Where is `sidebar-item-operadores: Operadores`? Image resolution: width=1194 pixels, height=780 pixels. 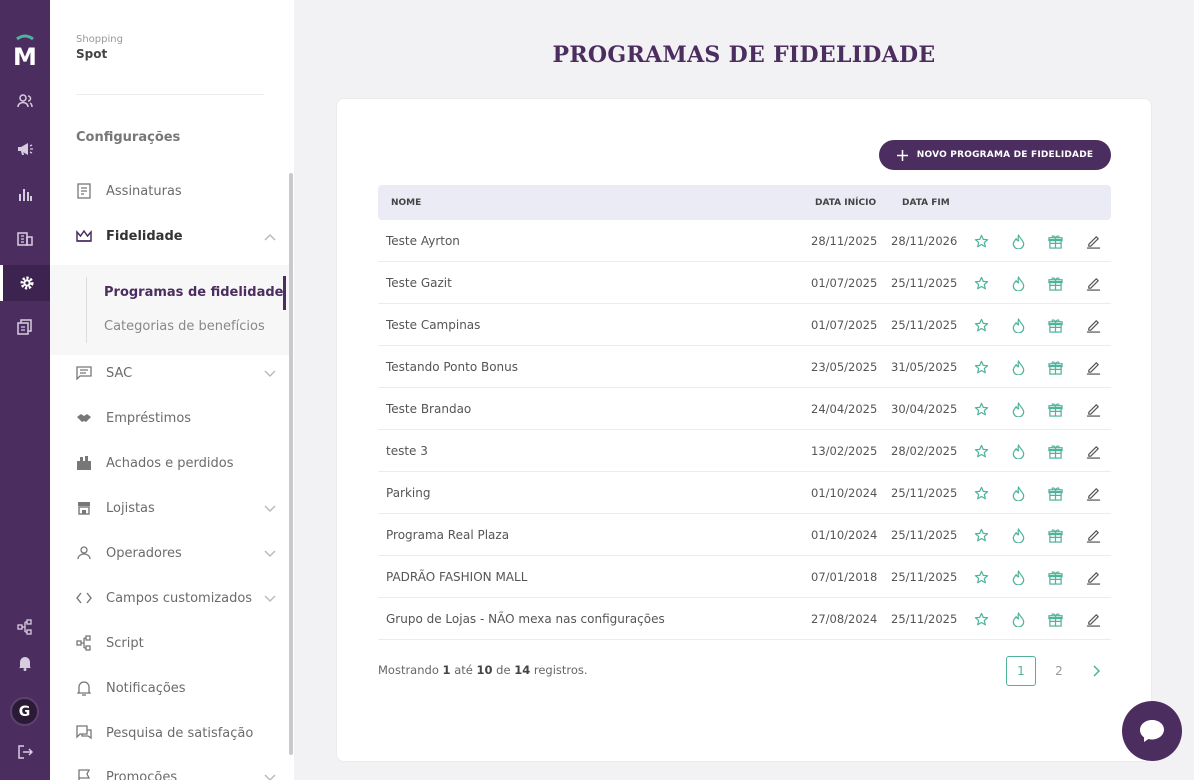 sidebar-item-operadores: Operadores is located at coordinates (176, 553).